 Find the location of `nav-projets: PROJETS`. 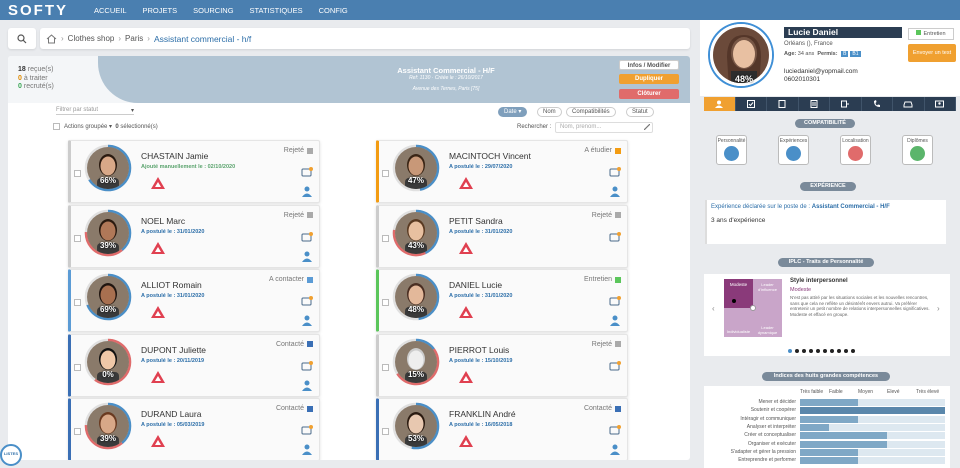

nav-projets: PROJETS is located at coordinates (160, 10).